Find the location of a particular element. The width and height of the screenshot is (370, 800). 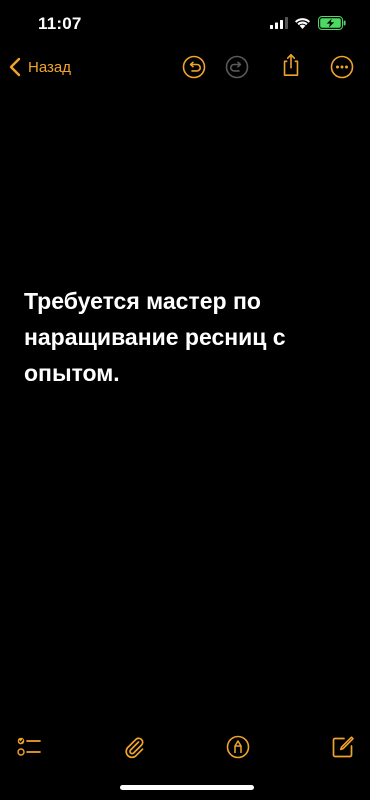

back-button: Назад is located at coordinates (39, 67).